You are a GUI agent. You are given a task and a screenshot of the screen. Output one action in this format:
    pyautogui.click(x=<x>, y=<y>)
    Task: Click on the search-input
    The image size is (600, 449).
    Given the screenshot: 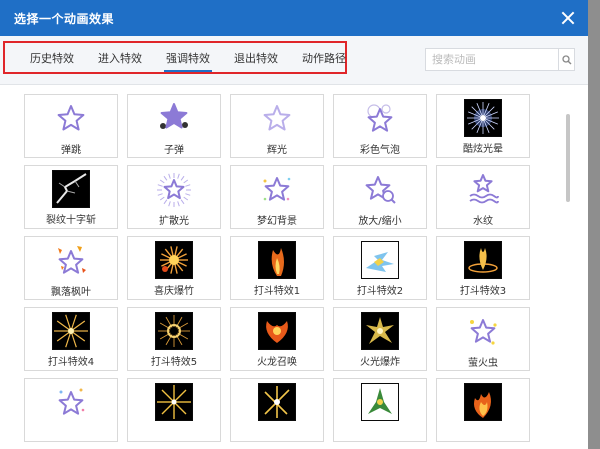 What is the action you would take?
    pyautogui.click(x=492, y=59)
    